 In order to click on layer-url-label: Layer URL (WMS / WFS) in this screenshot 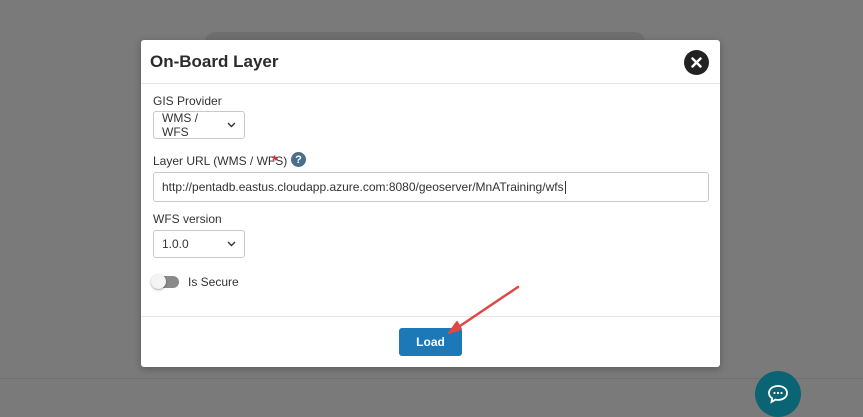, I will do `click(220, 161)`.